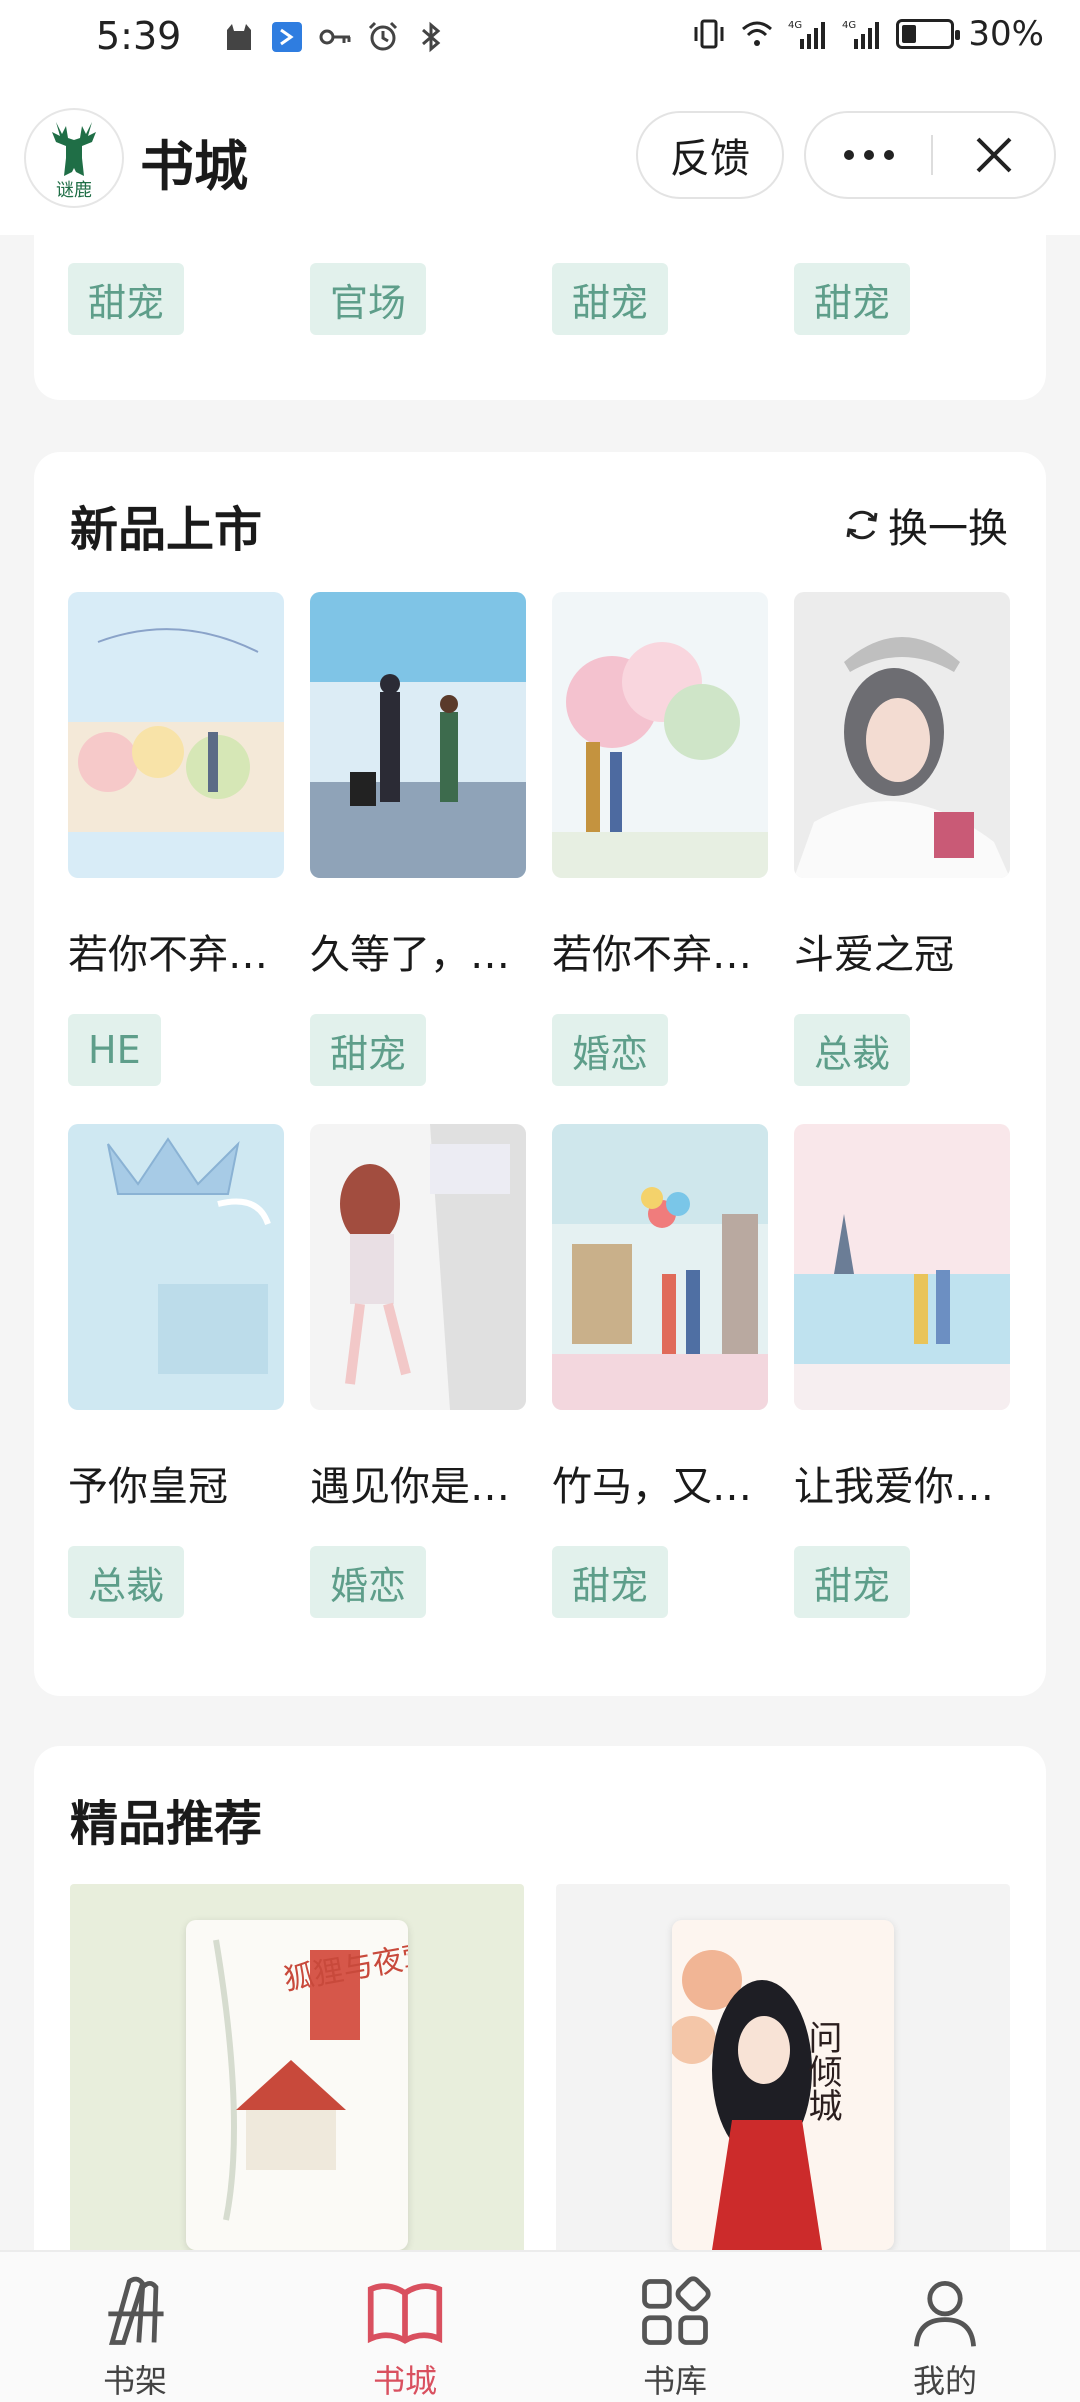 The height and width of the screenshot is (2402, 1080). Describe the element at coordinates (660, 951) in the screenshot. I see `book-title: 若你不弃，此生不离` at that location.